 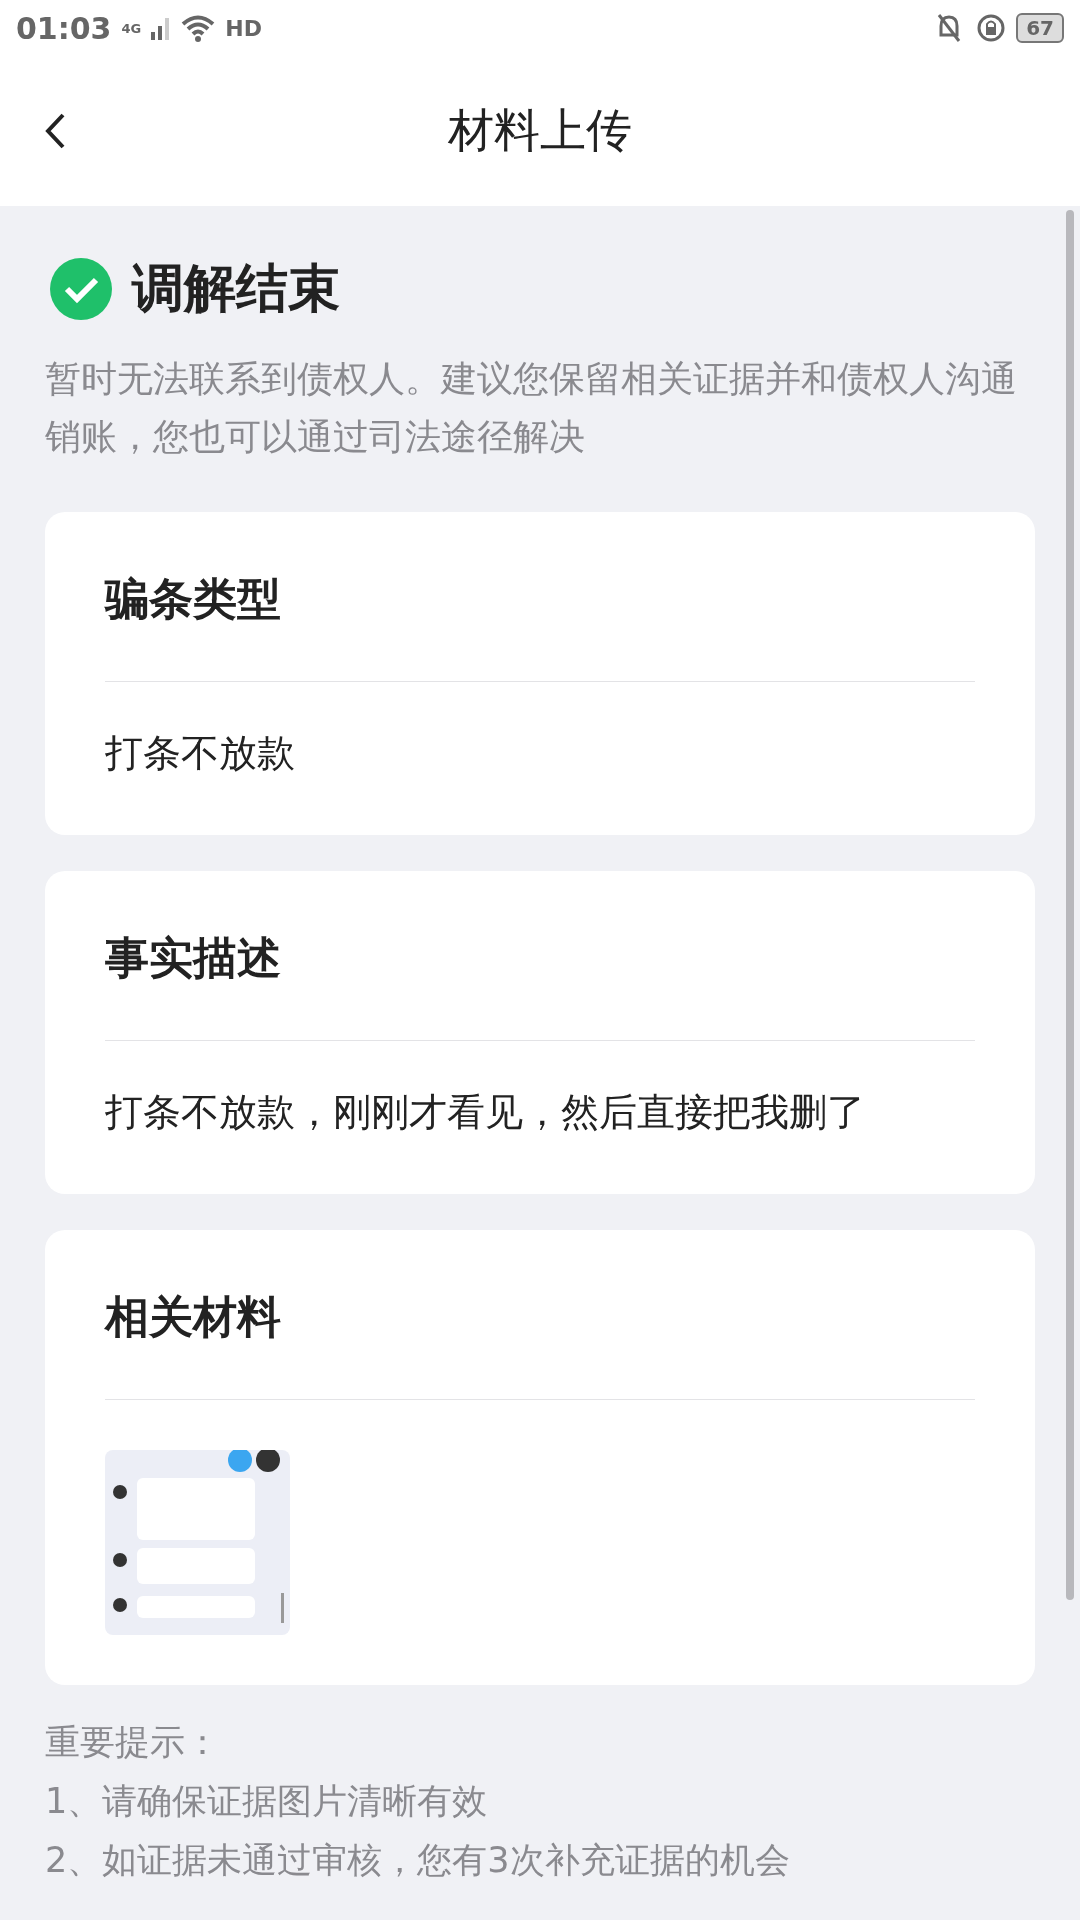 What do you see at coordinates (200, 753) in the screenshot?
I see `card-value: 打条不放款` at bounding box center [200, 753].